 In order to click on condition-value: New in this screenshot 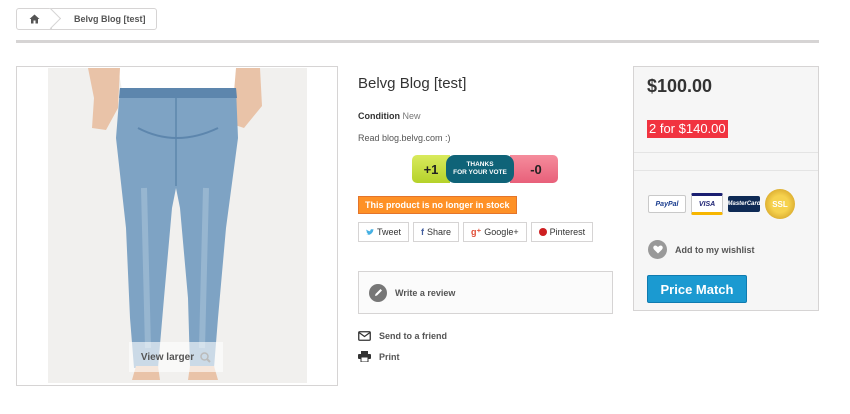, I will do `click(411, 116)`.